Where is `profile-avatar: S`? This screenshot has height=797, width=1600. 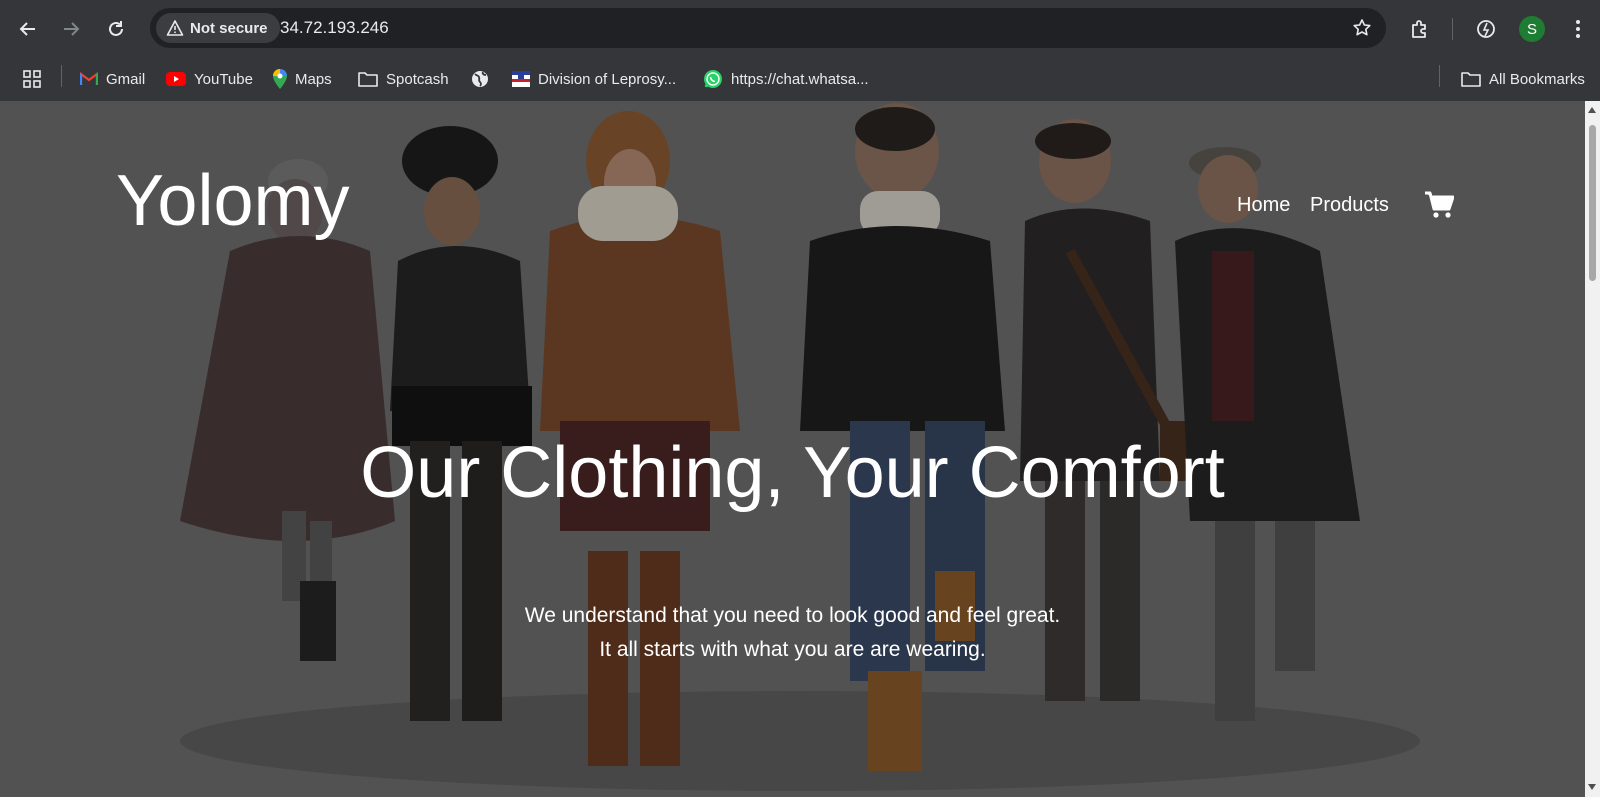 profile-avatar: S is located at coordinates (1532, 29).